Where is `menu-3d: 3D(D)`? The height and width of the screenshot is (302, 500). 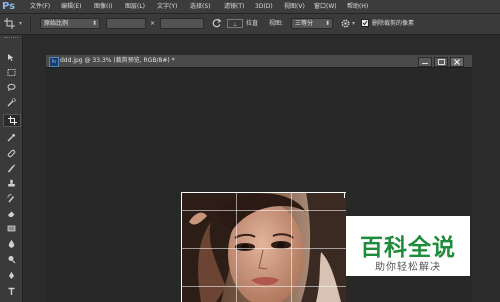 menu-3d: 3D(D) is located at coordinates (264, 6).